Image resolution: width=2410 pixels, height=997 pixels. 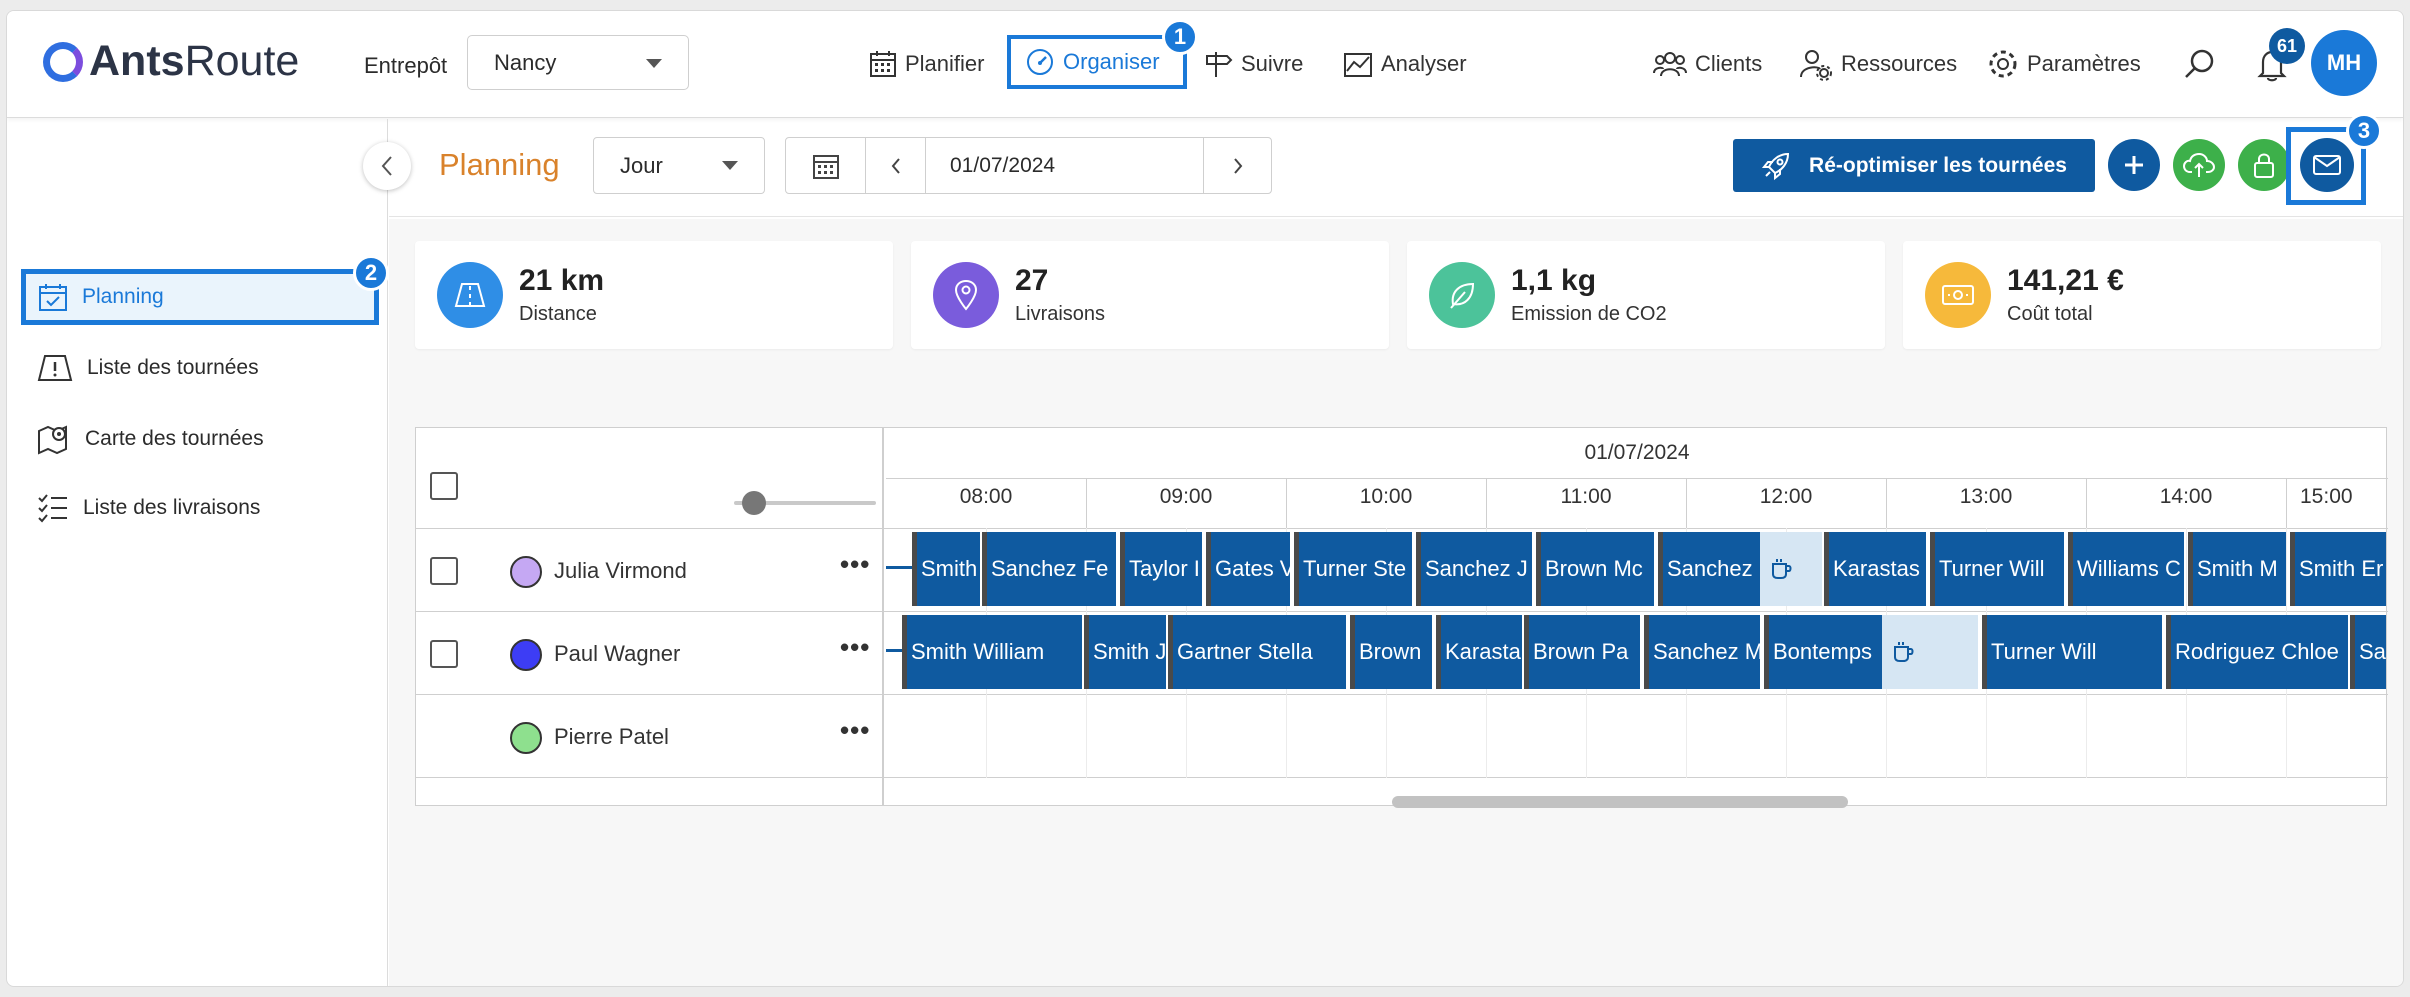 I want to click on view-select: Jour, so click(x=679, y=165).